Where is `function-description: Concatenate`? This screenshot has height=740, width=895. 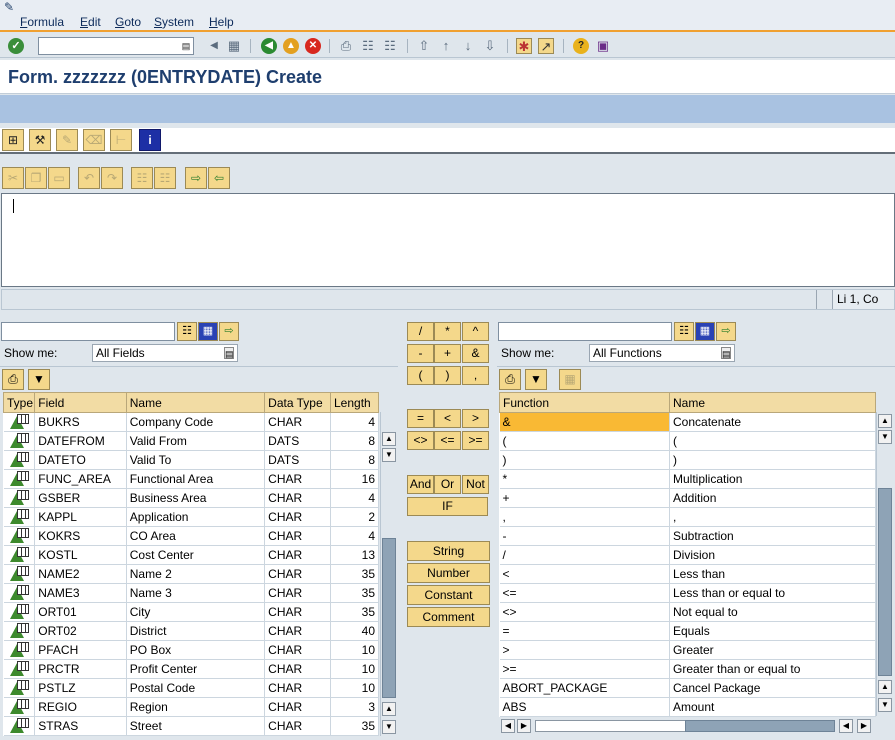
function-description: Concatenate is located at coordinates (772, 422).